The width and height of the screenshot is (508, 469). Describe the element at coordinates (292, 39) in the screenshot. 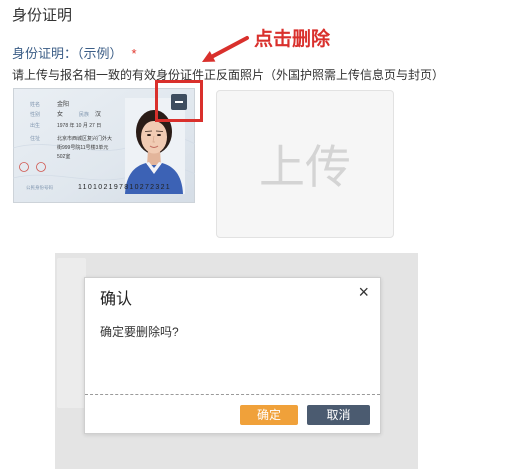

I see `annotation-text: 点击删除` at that location.